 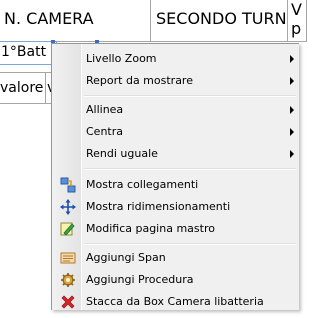 I want to click on menu-item-rendi-uguale: Rendi uguale, so click(x=176, y=154).